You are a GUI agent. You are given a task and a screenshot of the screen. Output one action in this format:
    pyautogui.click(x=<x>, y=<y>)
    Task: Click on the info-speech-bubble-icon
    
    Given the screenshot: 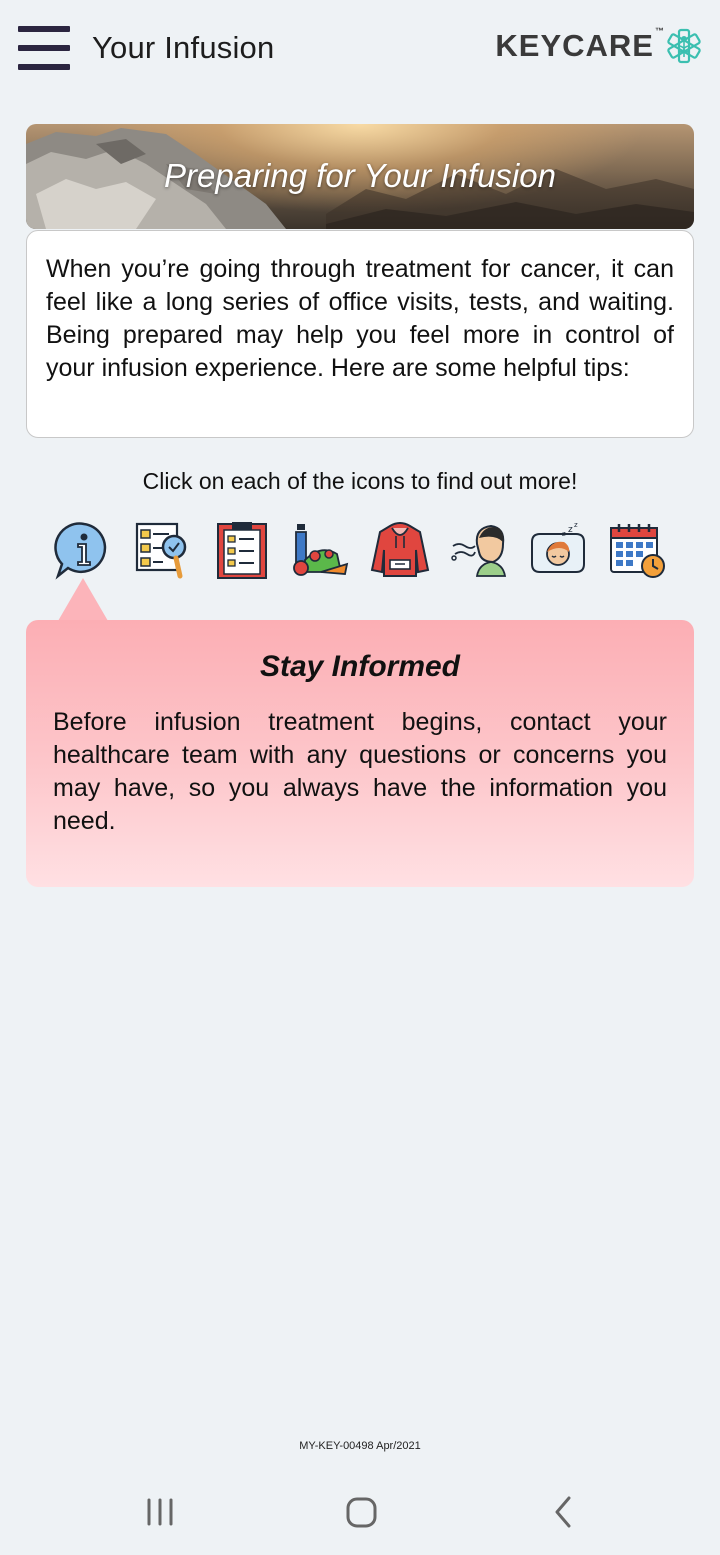 What is the action you would take?
    pyautogui.click(x=84, y=550)
    